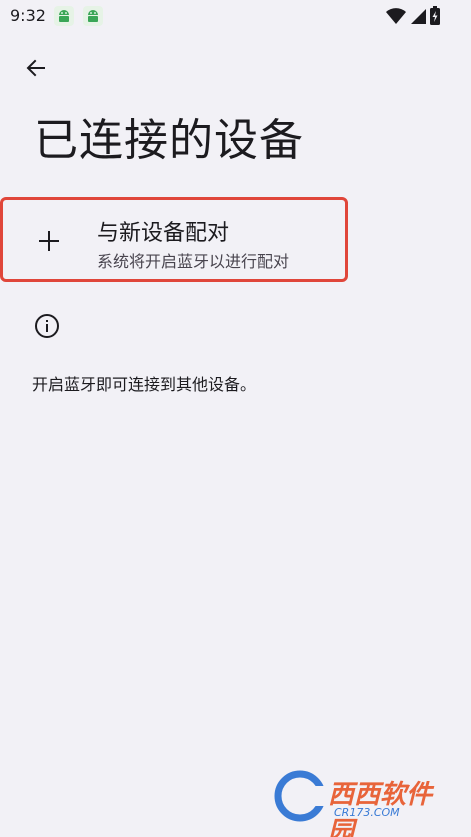 This screenshot has width=471, height=837. I want to click on arrow-left-icon, so click(35, 68).